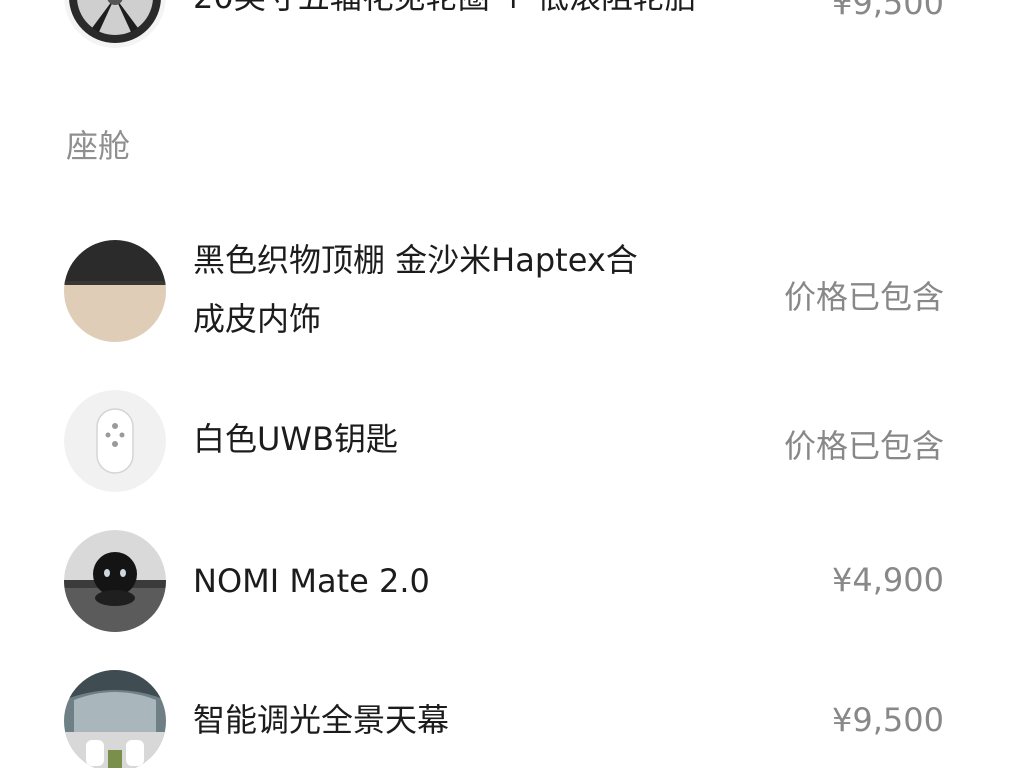  What do you see at coordinates (115, 291) in the screenshot?
I see `interior-color-swatch-icon` at bounding box center [115, 291].